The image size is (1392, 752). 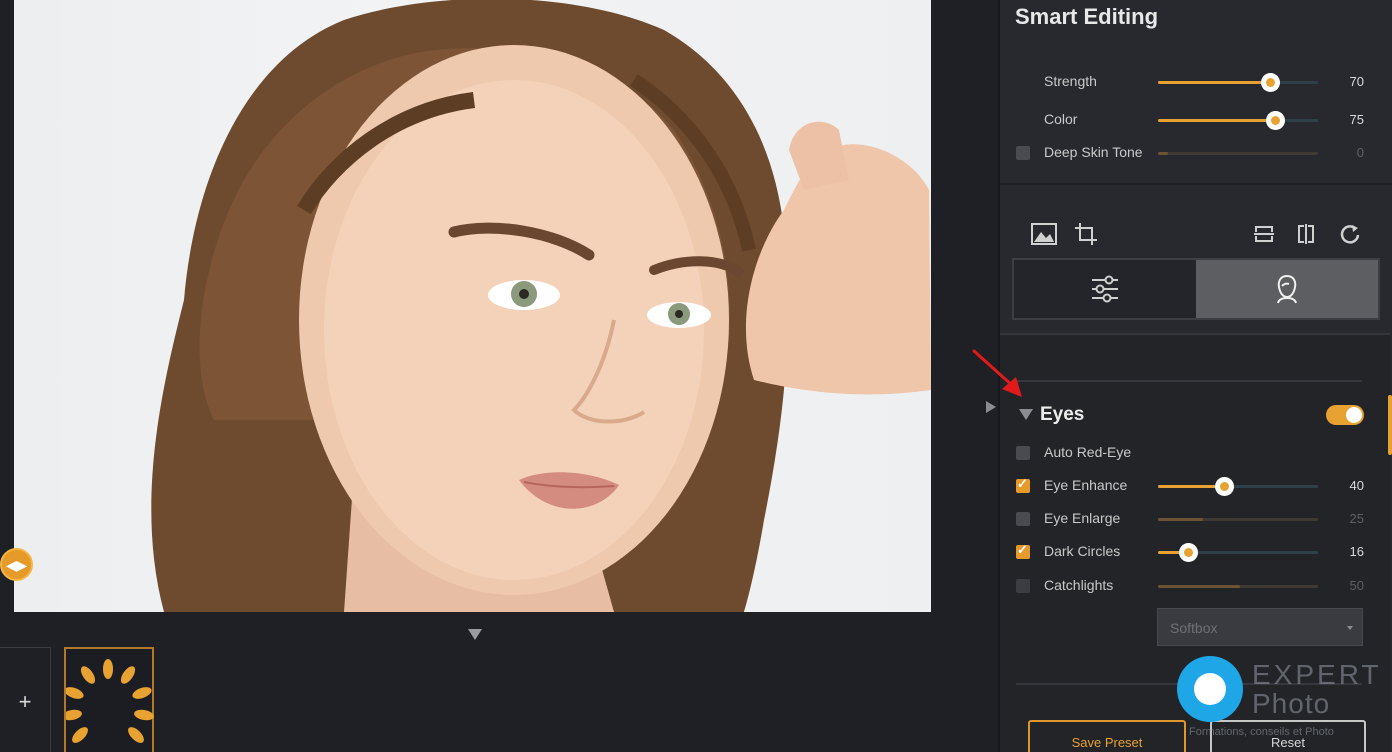 What do you see at coordinates (1082, 518) in the screenshot?
I see `eye-enlarge-label: Eye Enlarge` at bounding box center [1082, 518].